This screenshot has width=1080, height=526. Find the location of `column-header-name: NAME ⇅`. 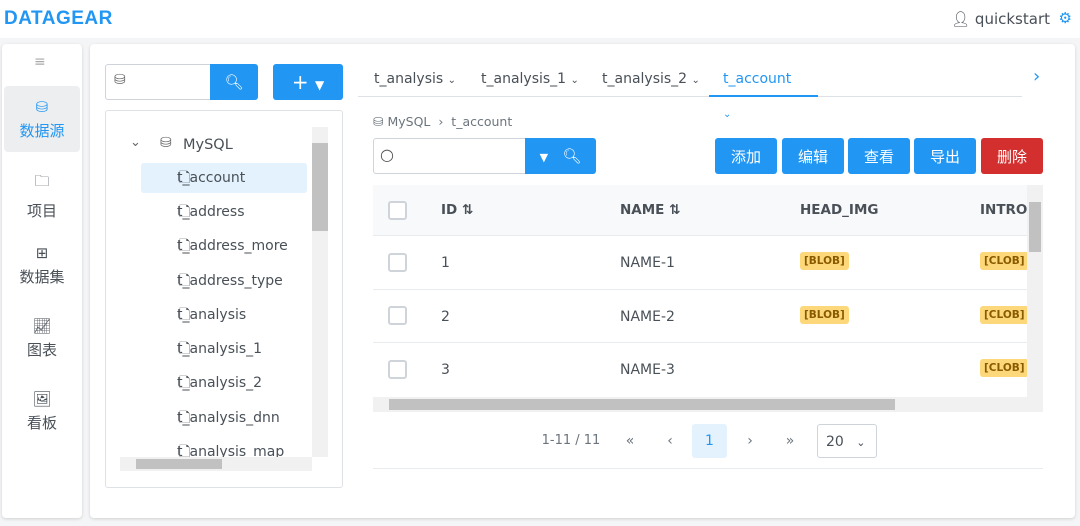

column-header-name: NAME ⇅ is located at coordinates (650, 210).